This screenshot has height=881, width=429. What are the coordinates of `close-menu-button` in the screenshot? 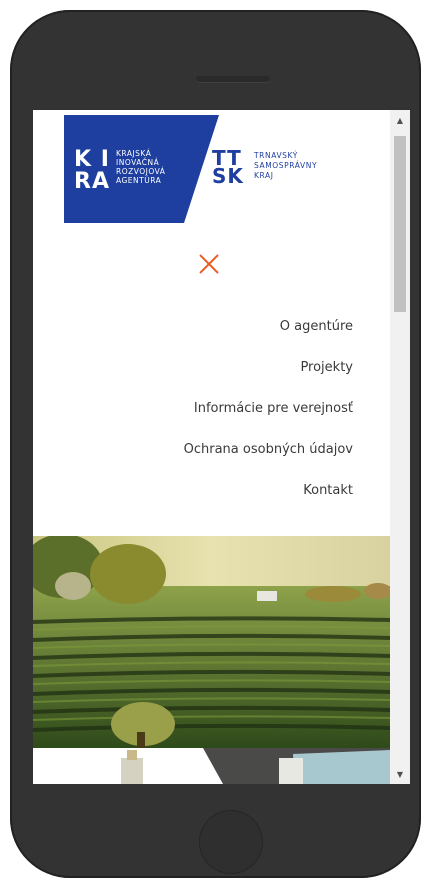 It's located at (209, 264).